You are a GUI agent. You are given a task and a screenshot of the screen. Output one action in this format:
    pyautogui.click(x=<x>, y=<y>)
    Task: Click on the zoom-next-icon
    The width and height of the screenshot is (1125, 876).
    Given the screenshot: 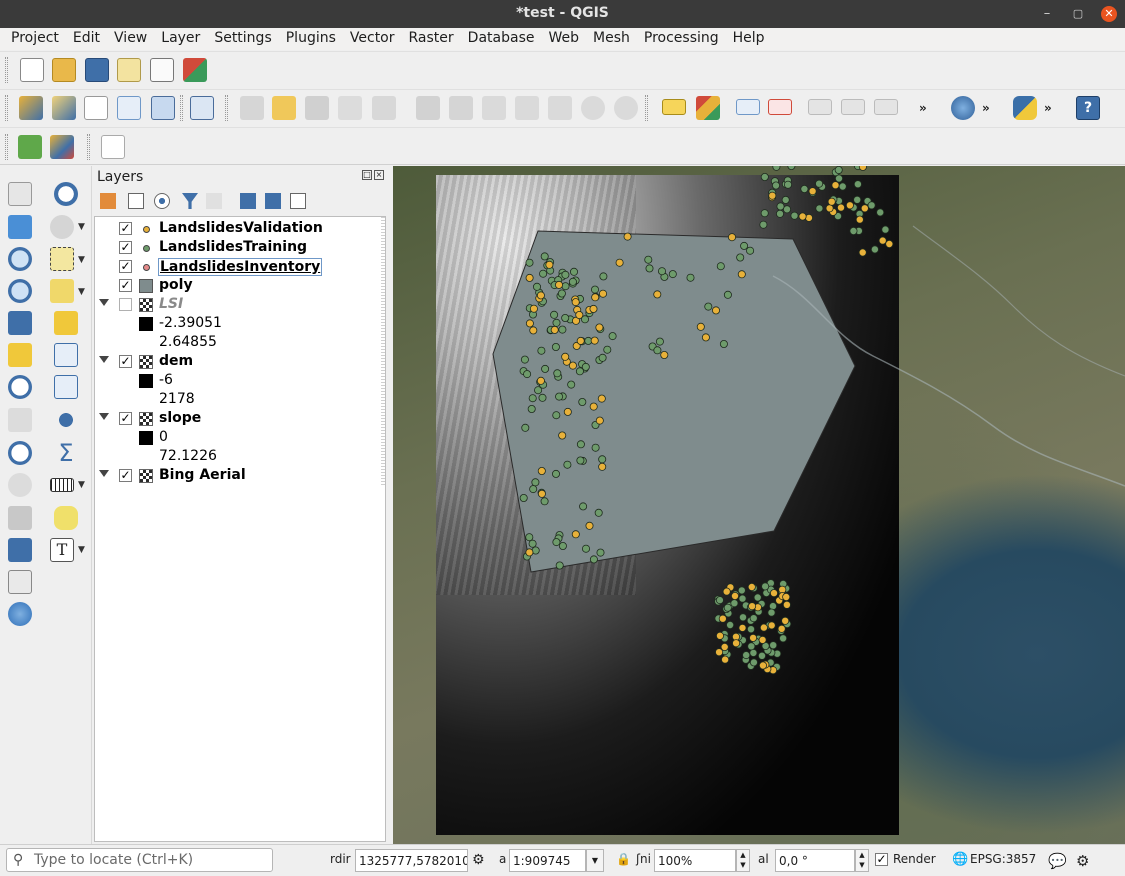 What is the action you would take?
    pyautogui.click(x=20, y=485)
    